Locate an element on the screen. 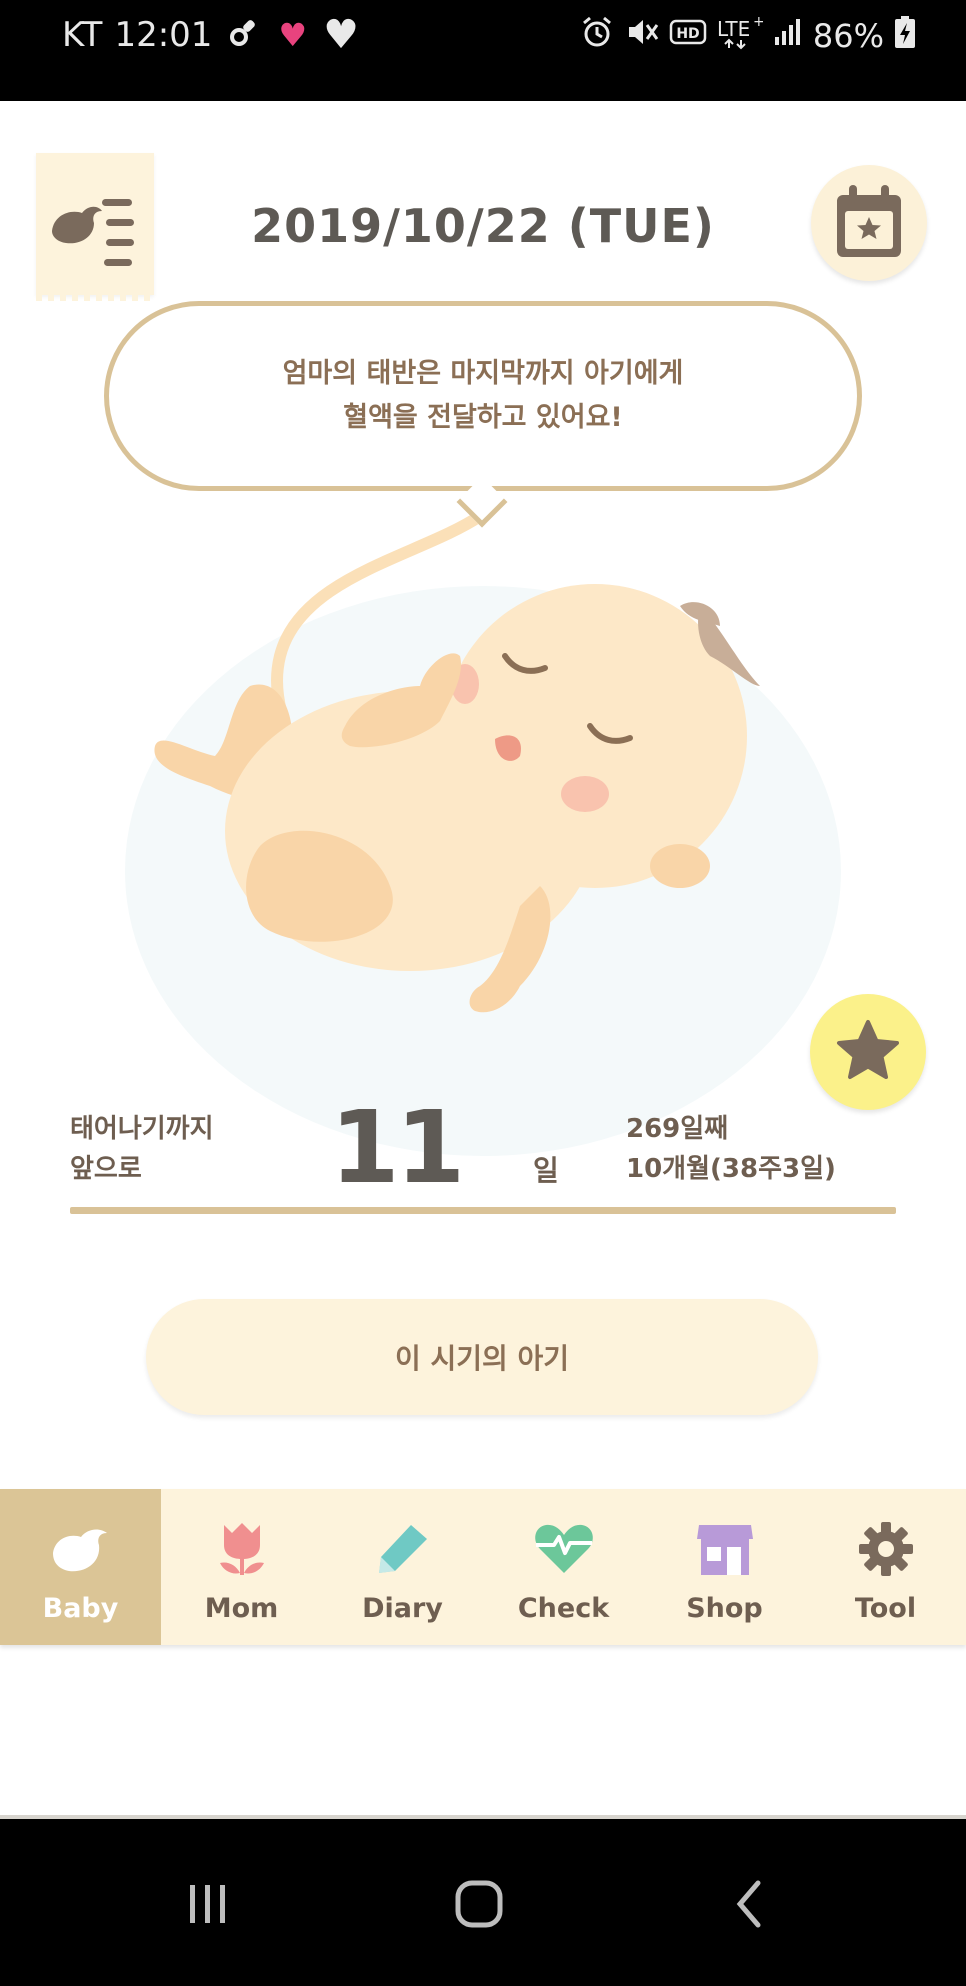 The width and height of the screenshot is (966, 1986). back-chevron-icon is located at coordinates (748, 1904).